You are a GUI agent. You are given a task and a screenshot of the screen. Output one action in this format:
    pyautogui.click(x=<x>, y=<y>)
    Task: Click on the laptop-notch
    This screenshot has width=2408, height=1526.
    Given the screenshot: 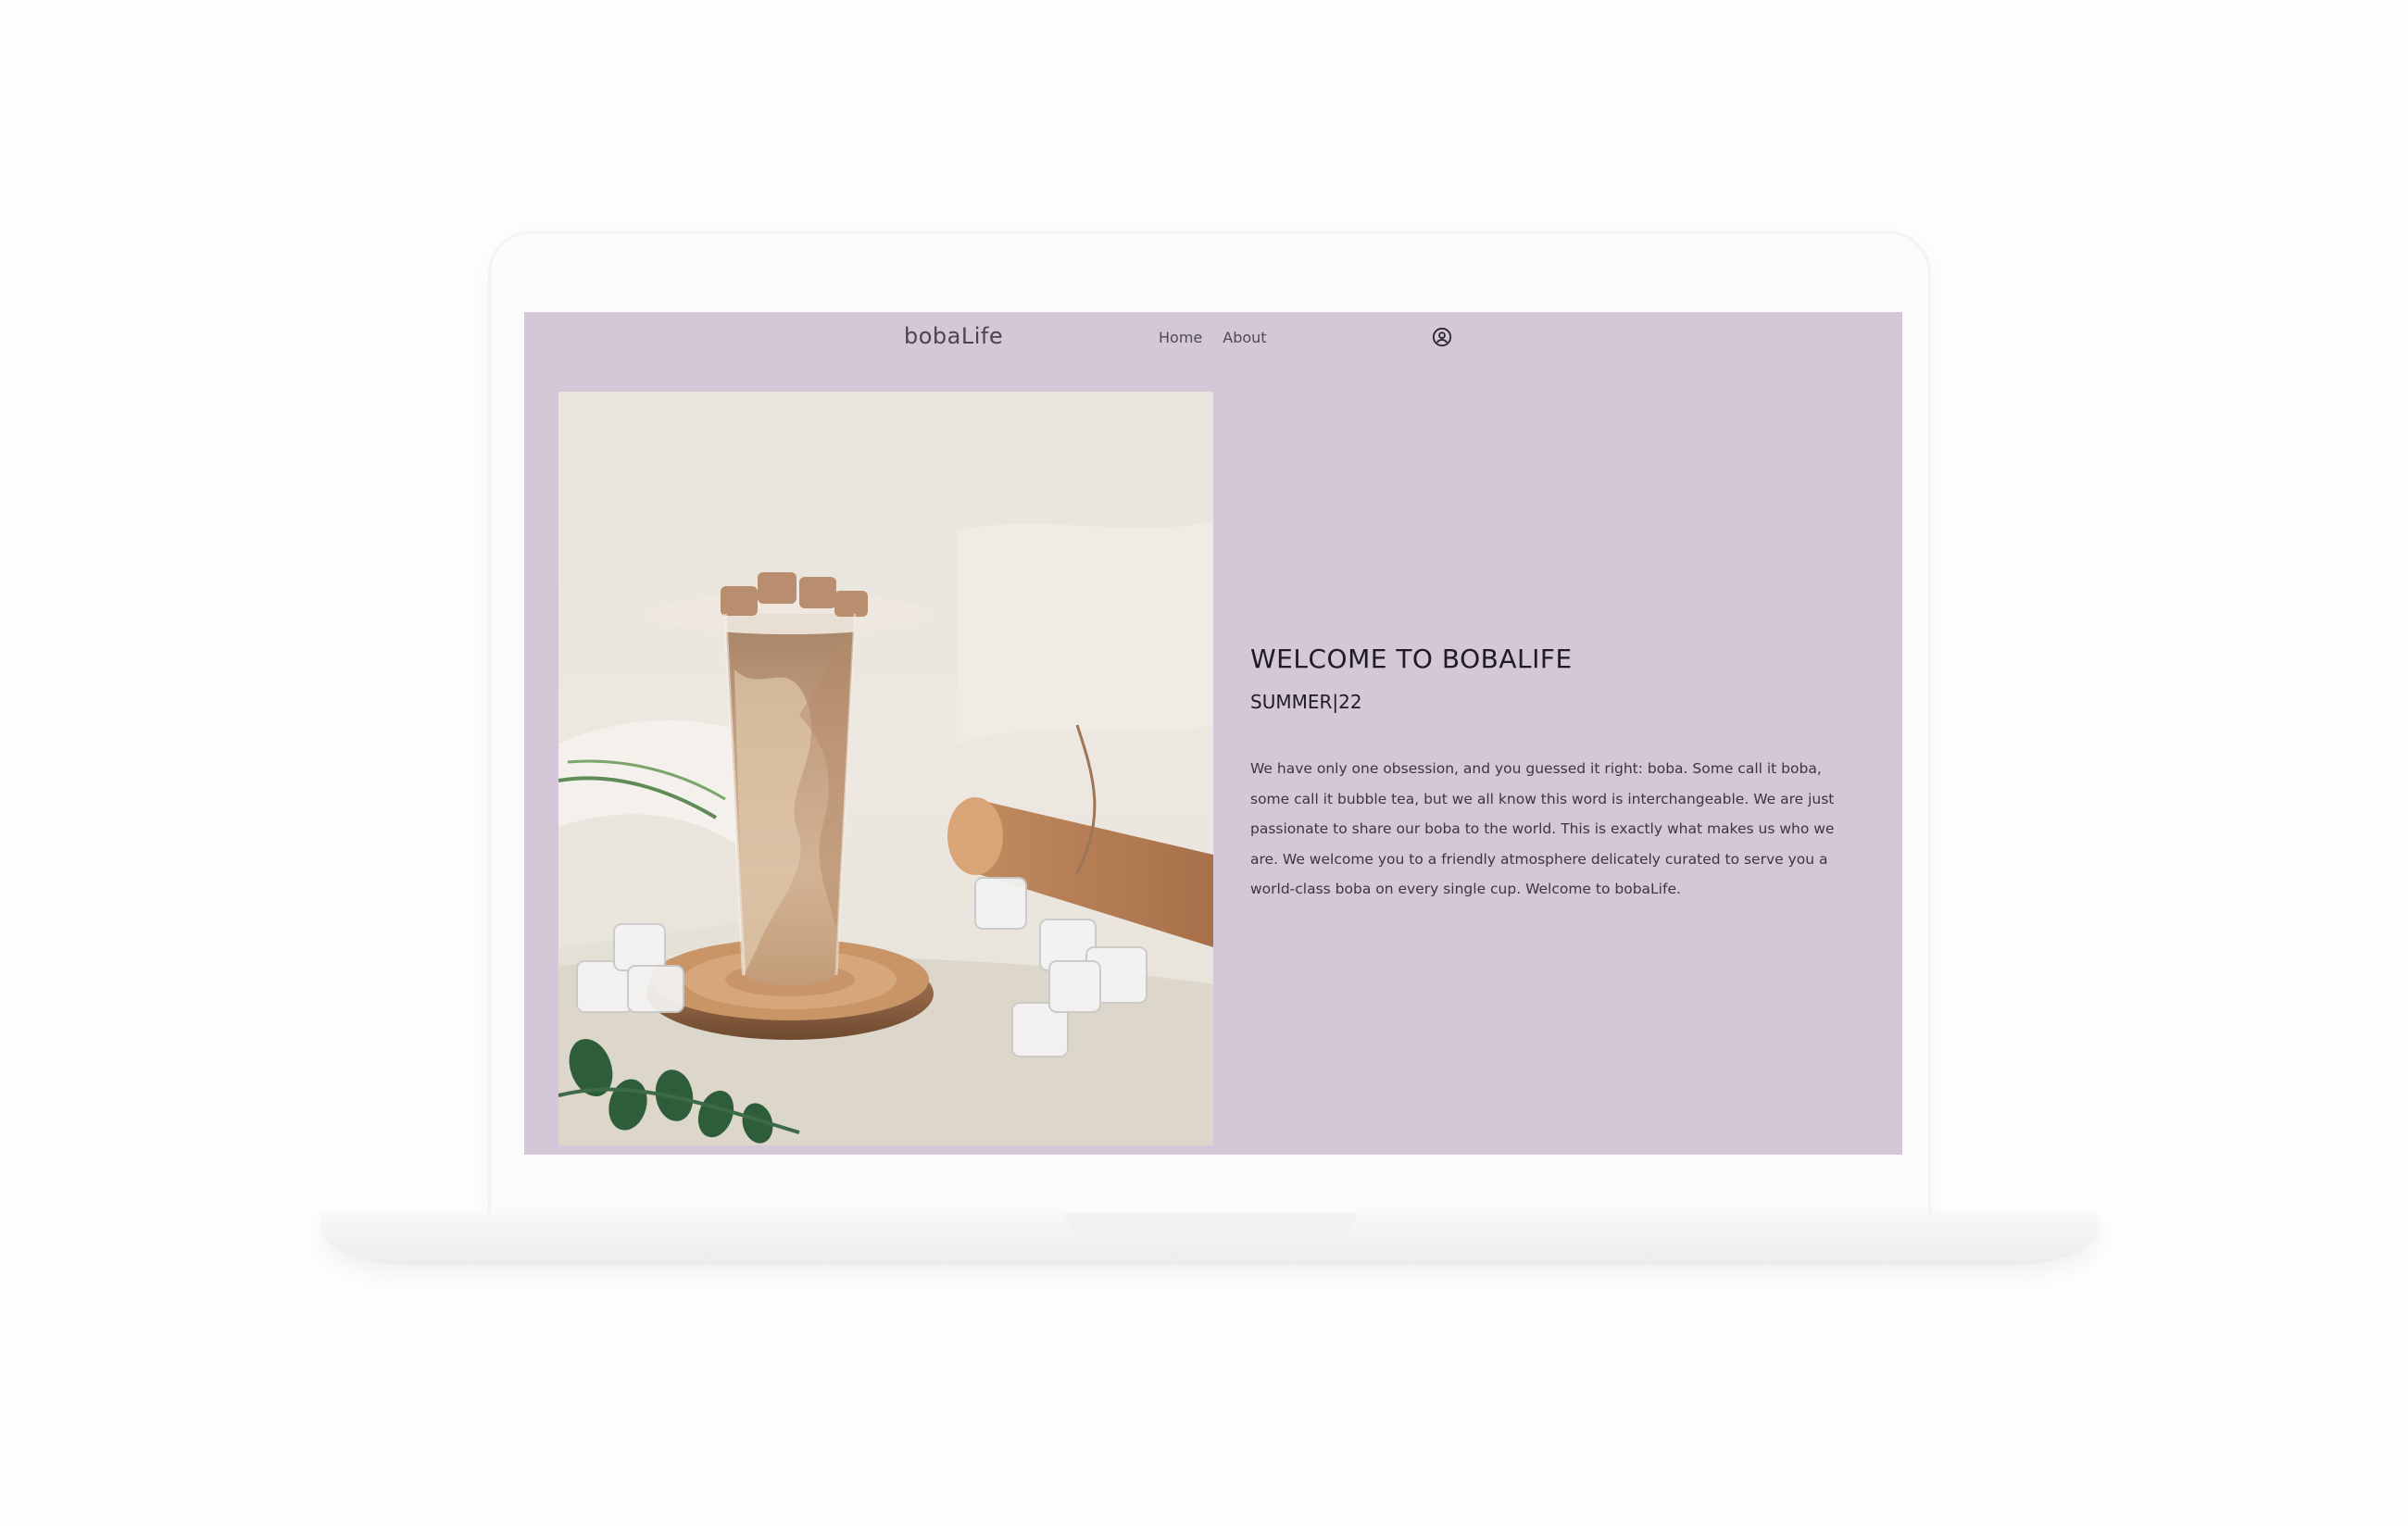 What is the action you would take?
    pyautogui.click(x=1210, y=1224)
    